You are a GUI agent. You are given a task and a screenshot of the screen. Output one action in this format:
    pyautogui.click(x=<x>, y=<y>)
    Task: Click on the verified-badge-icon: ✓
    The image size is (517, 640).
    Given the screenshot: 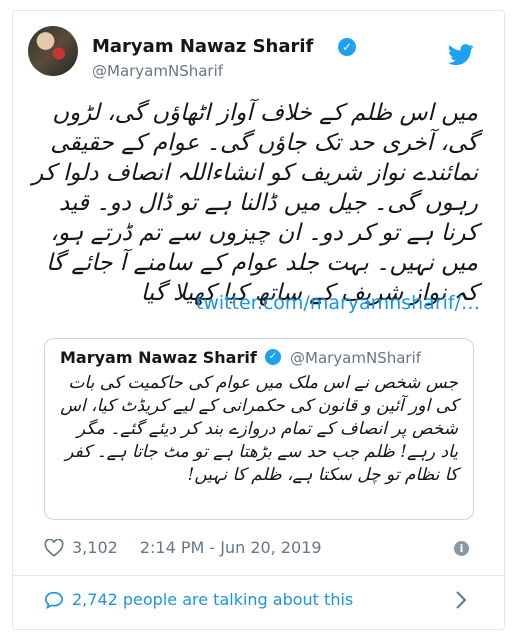 What is the action you would take?
    pyautogui.click(x=347, y=47)
    